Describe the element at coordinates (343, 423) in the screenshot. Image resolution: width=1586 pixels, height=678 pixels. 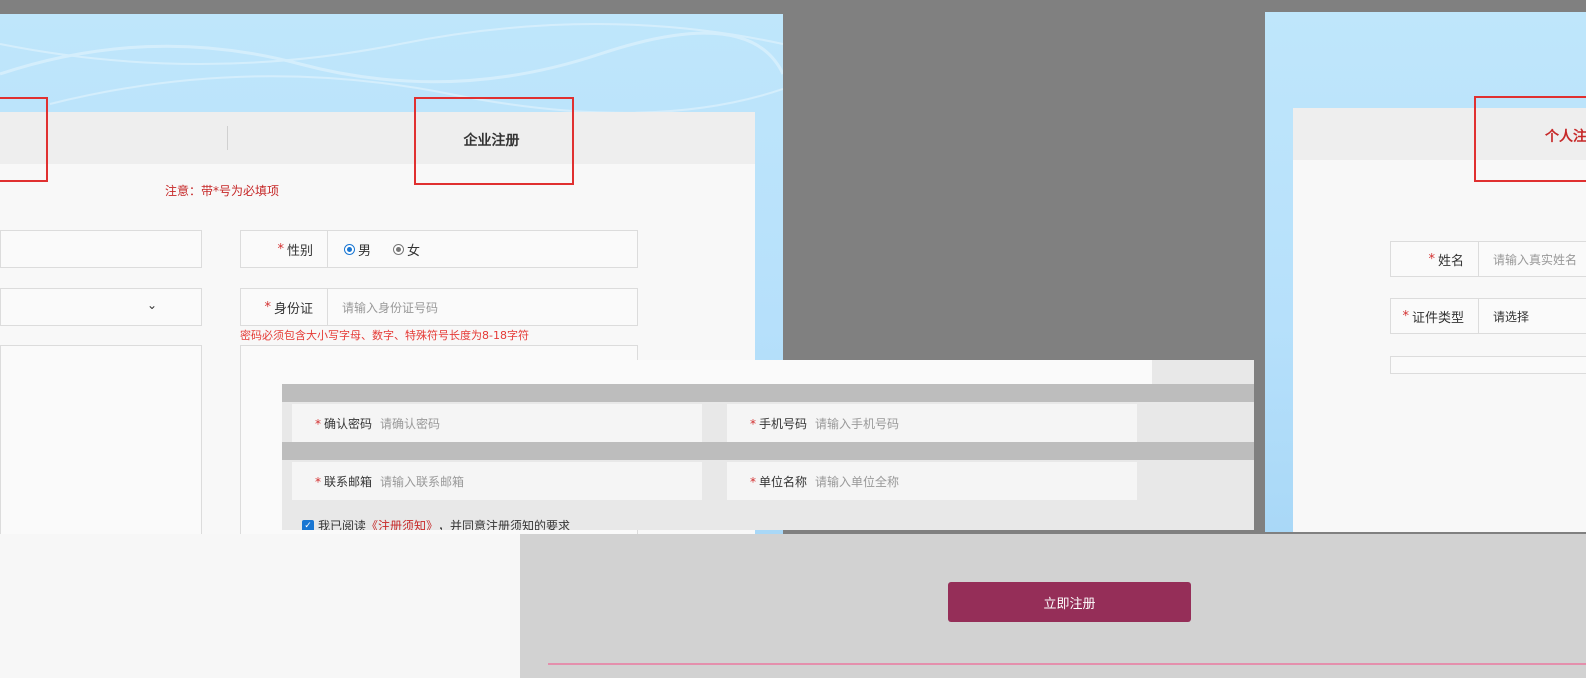
I see `confirm-password-label: * 确认密码` at that location.